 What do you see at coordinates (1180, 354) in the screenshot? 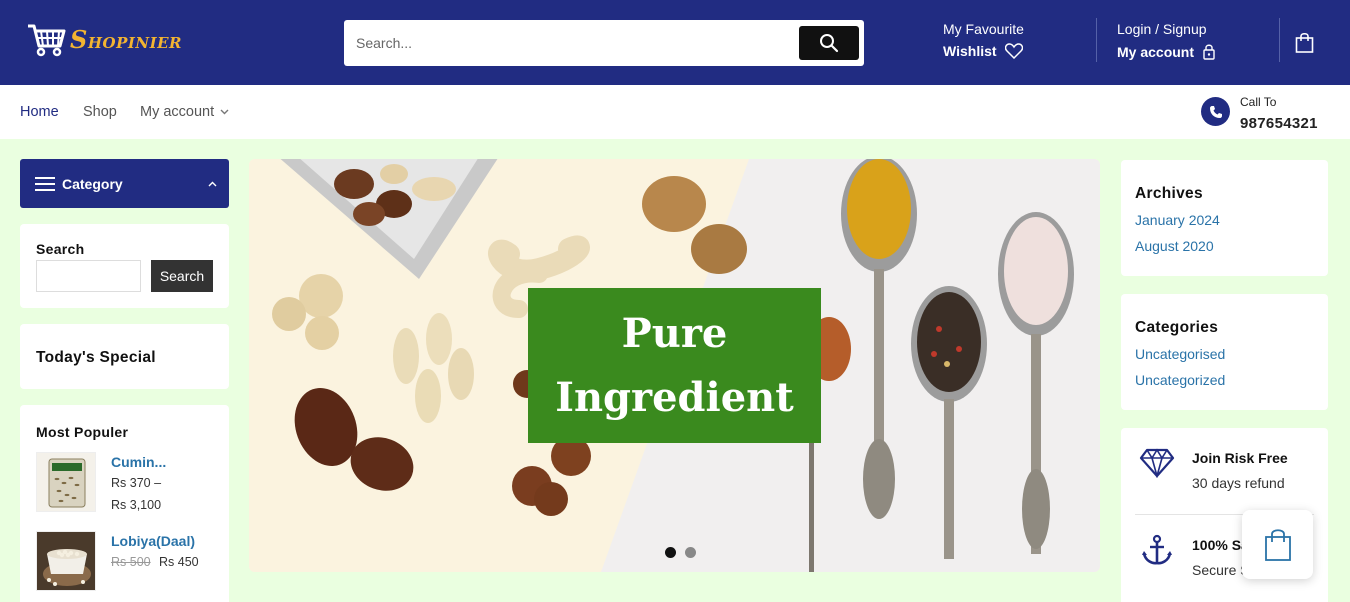
I see `category-link: Uncategorised` at bounding box center [1180, 354].